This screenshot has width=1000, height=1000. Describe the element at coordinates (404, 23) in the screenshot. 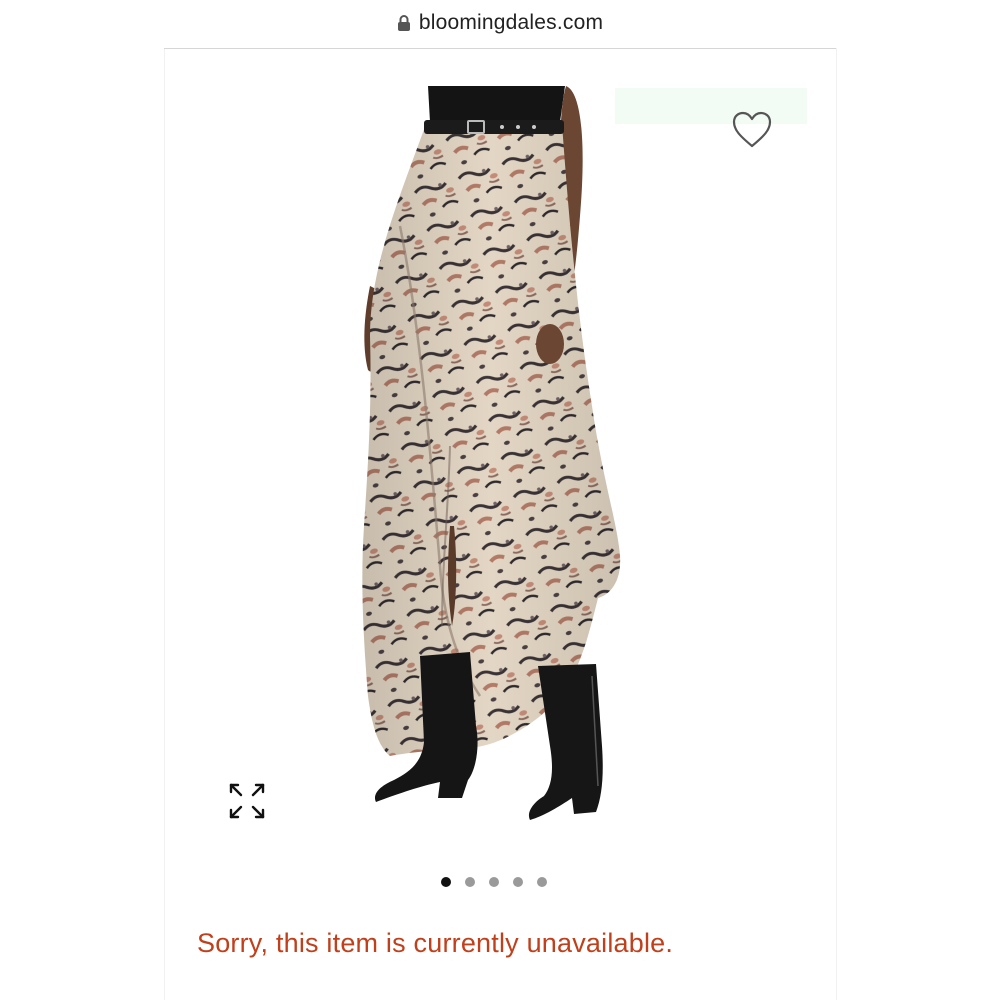

I see `lock-icon` at that location.